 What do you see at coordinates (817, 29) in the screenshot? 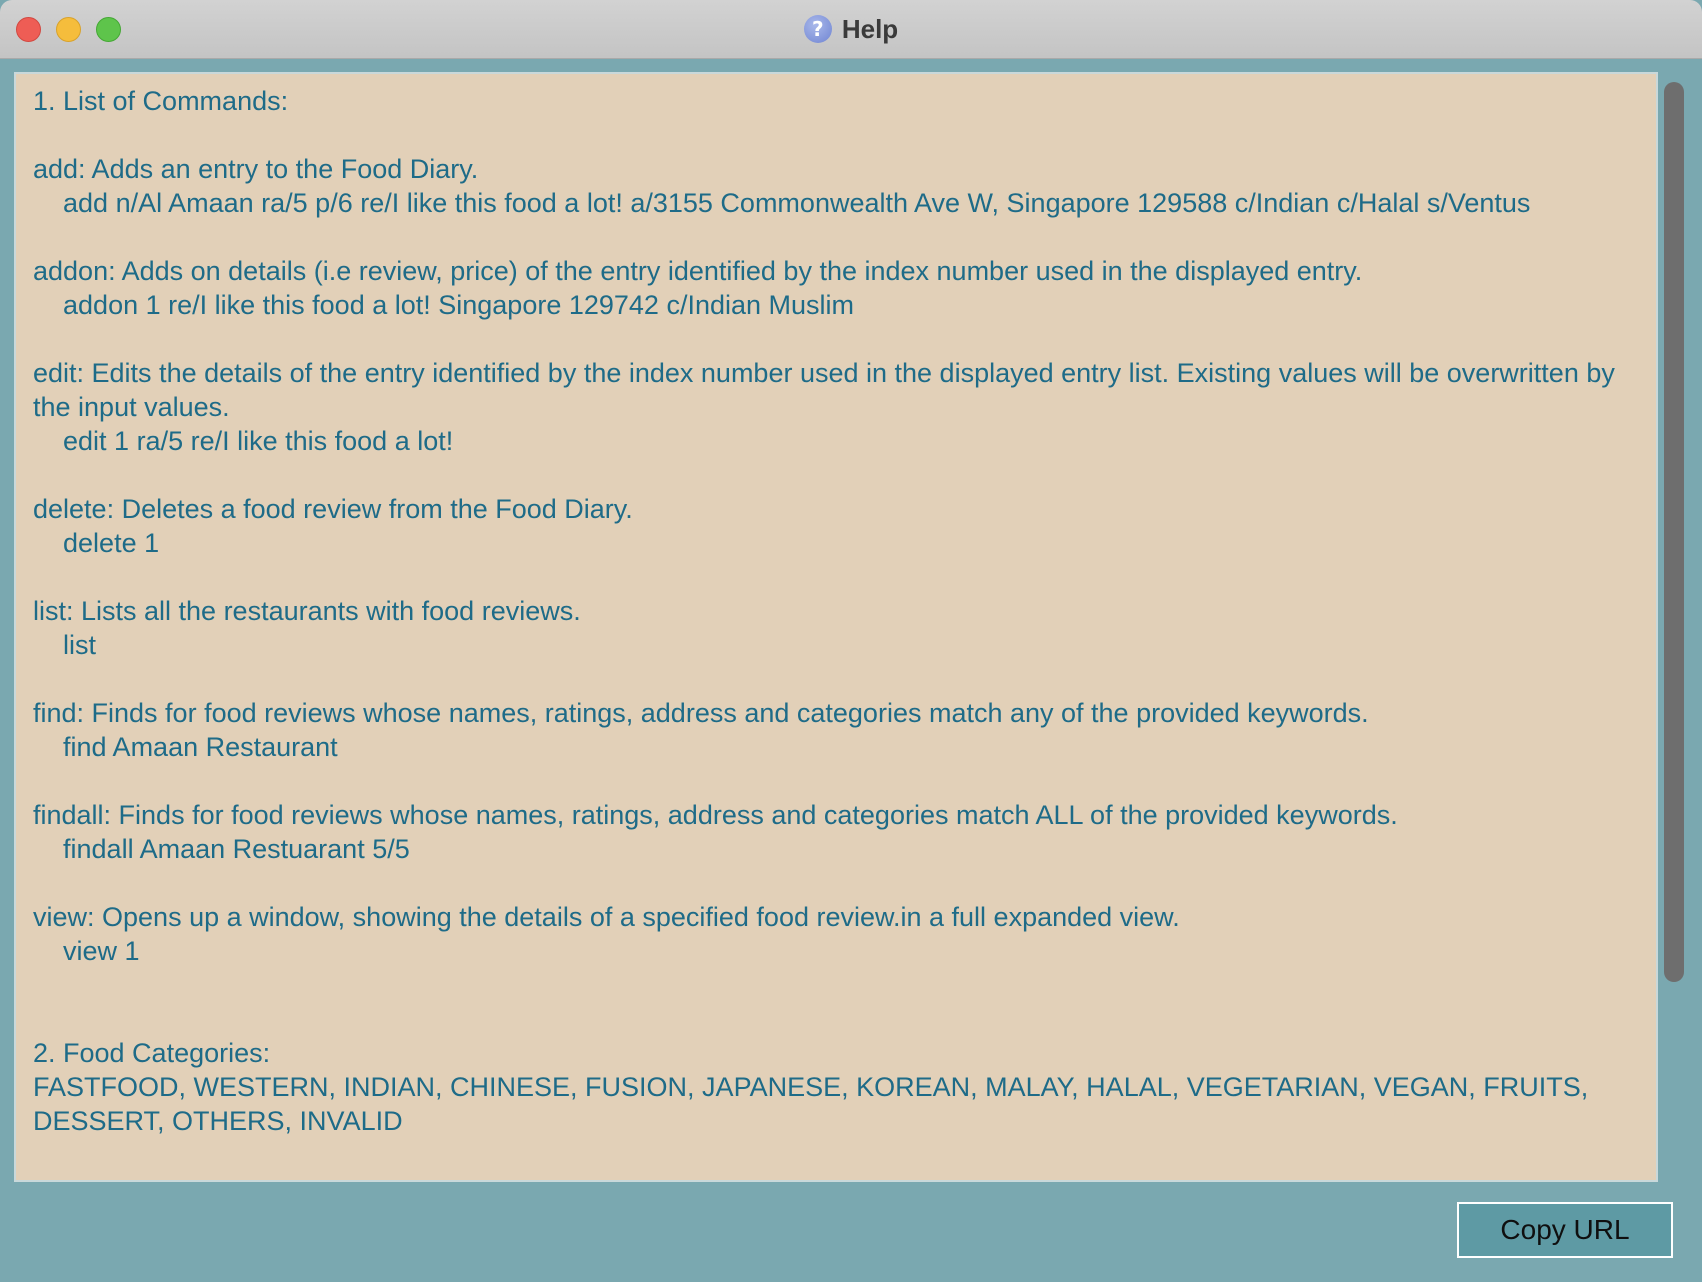
I see `help-question-icon: ?` at bounding box center [817, 29].